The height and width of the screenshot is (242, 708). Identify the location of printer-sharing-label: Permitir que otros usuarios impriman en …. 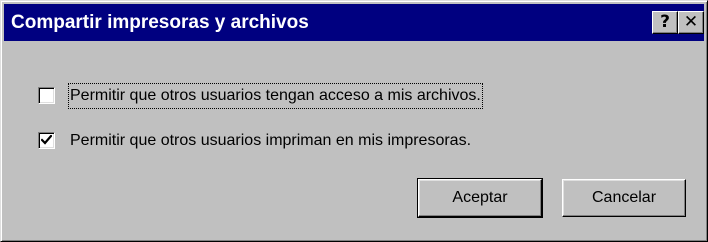
(270, 141).